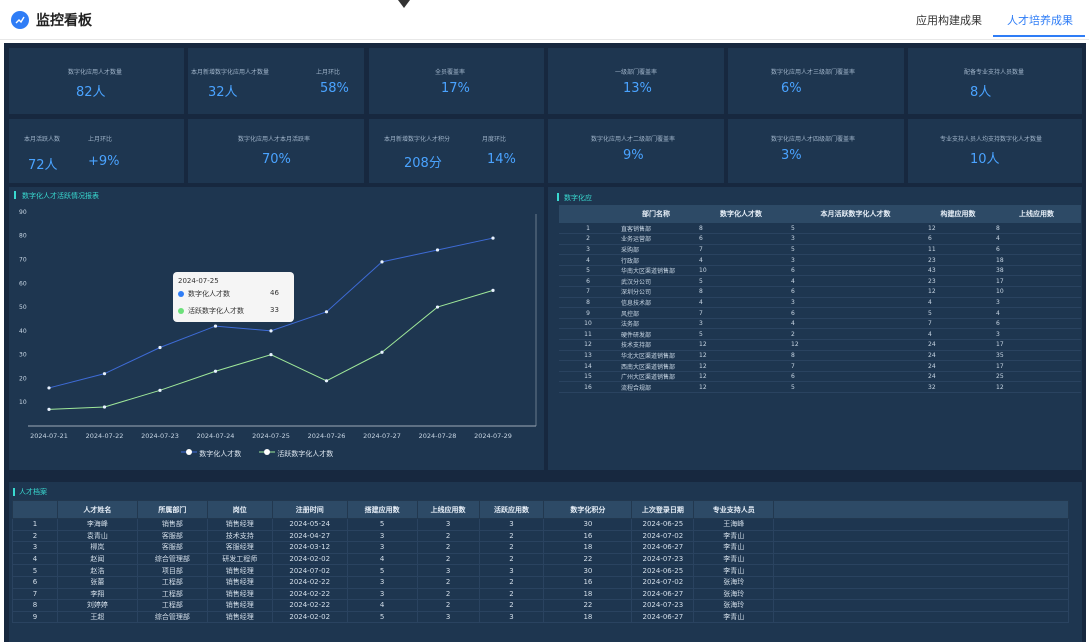 Image resolution: width=1089 pixels, height=642 pixels. I want to click on table-row: 12 技术支持部 12 12 24 17, so click(820, 345).